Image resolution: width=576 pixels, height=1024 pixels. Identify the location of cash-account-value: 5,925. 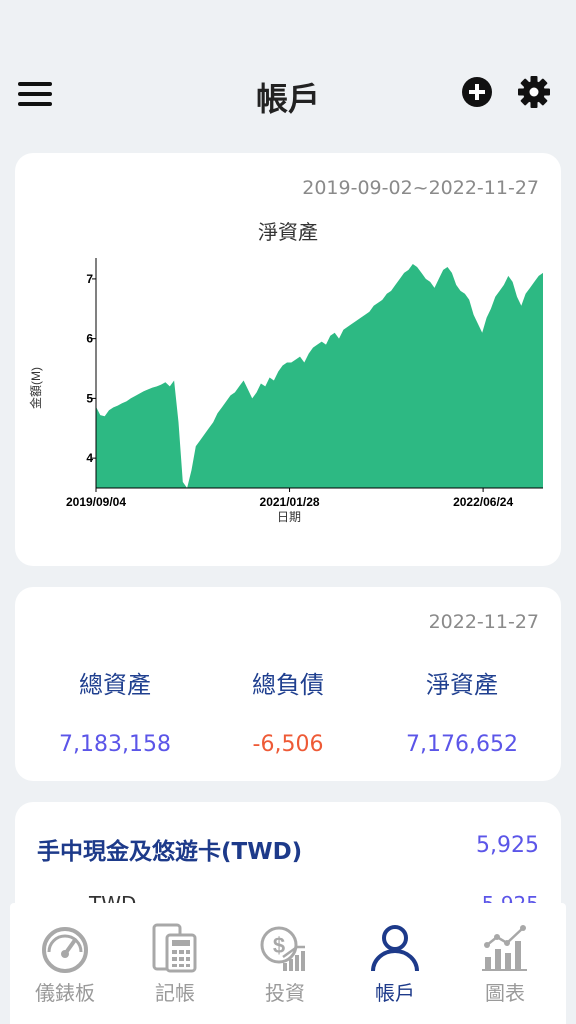
(507, 845).